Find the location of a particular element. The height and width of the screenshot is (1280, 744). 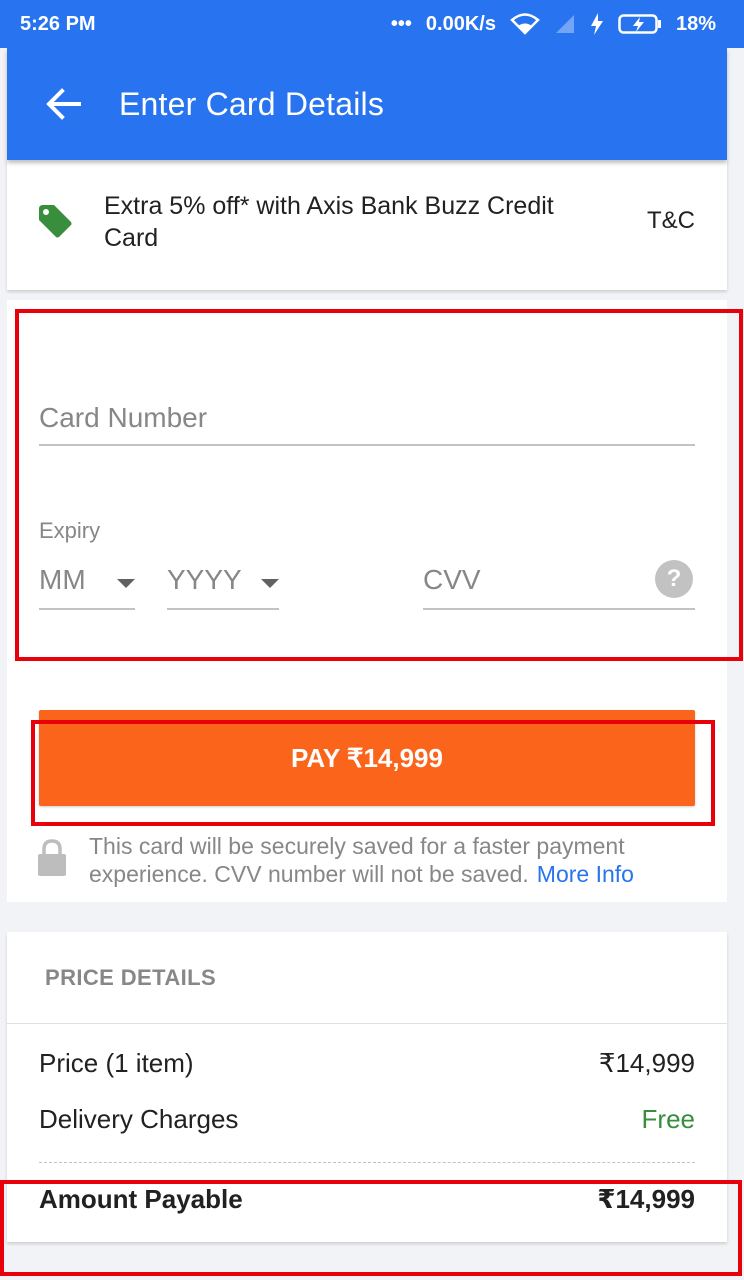

cvv-input is located at coordinates (533, 580).